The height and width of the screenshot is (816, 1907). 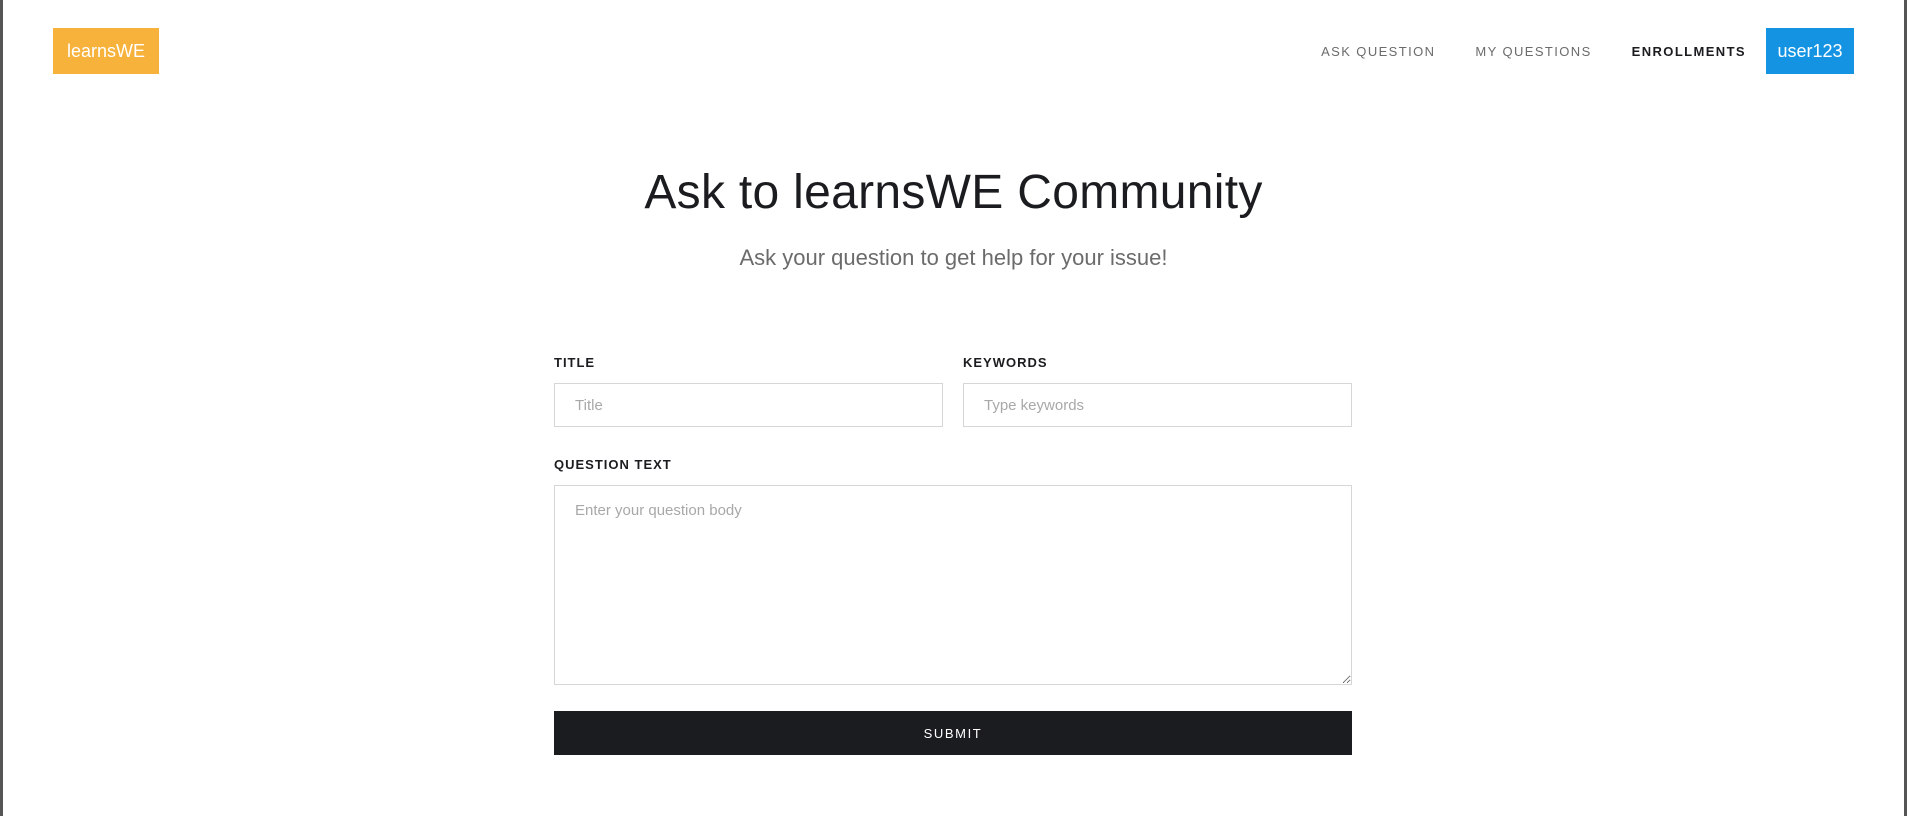 I want to click on title-input, so click(x=748, y=405).